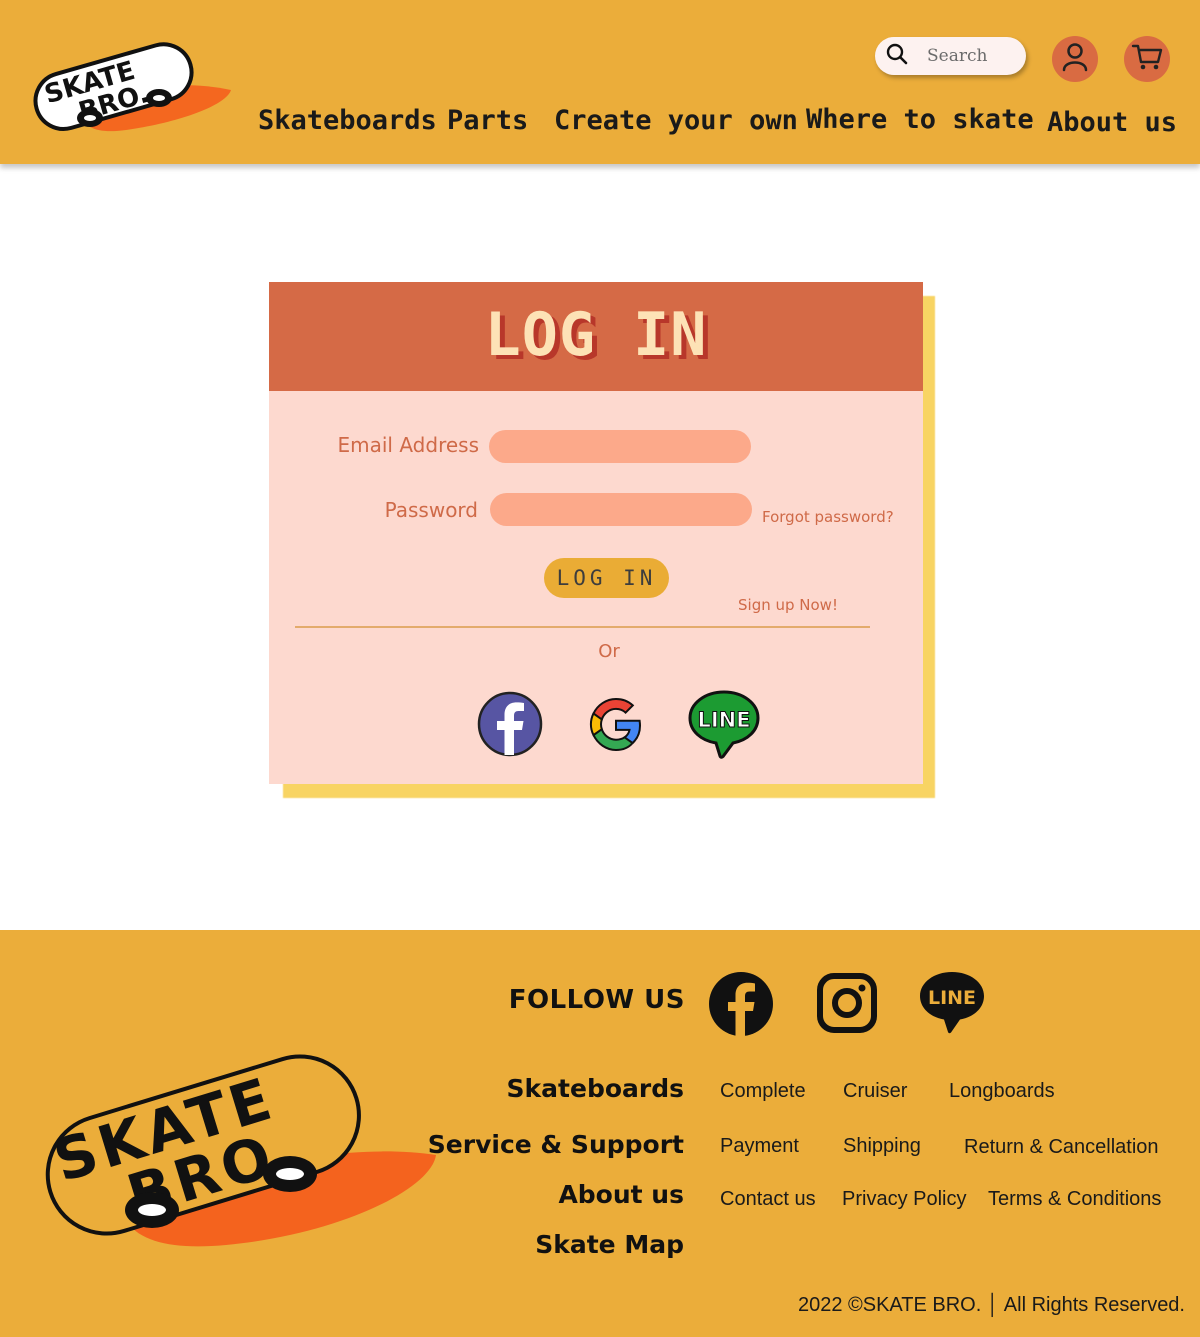  What do you see at coordinates (768, 1199) in the screenshot?
I see `footer-link-contact-us: Contact us` at bounding box center [768, 1199].